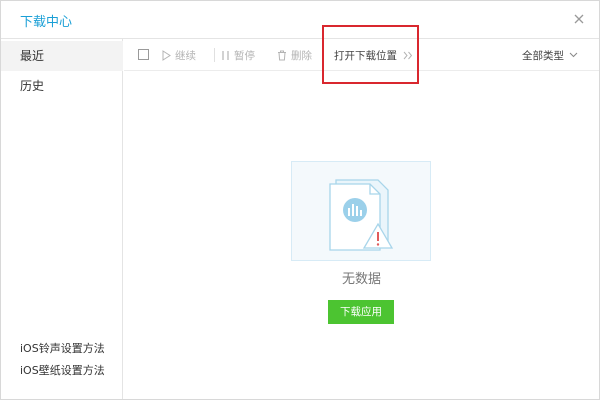 This screenshot has height=400, width=600. I want to click on ios-wallpaper-guide-link: iOS壁纸设置方法, so click(62, 370).